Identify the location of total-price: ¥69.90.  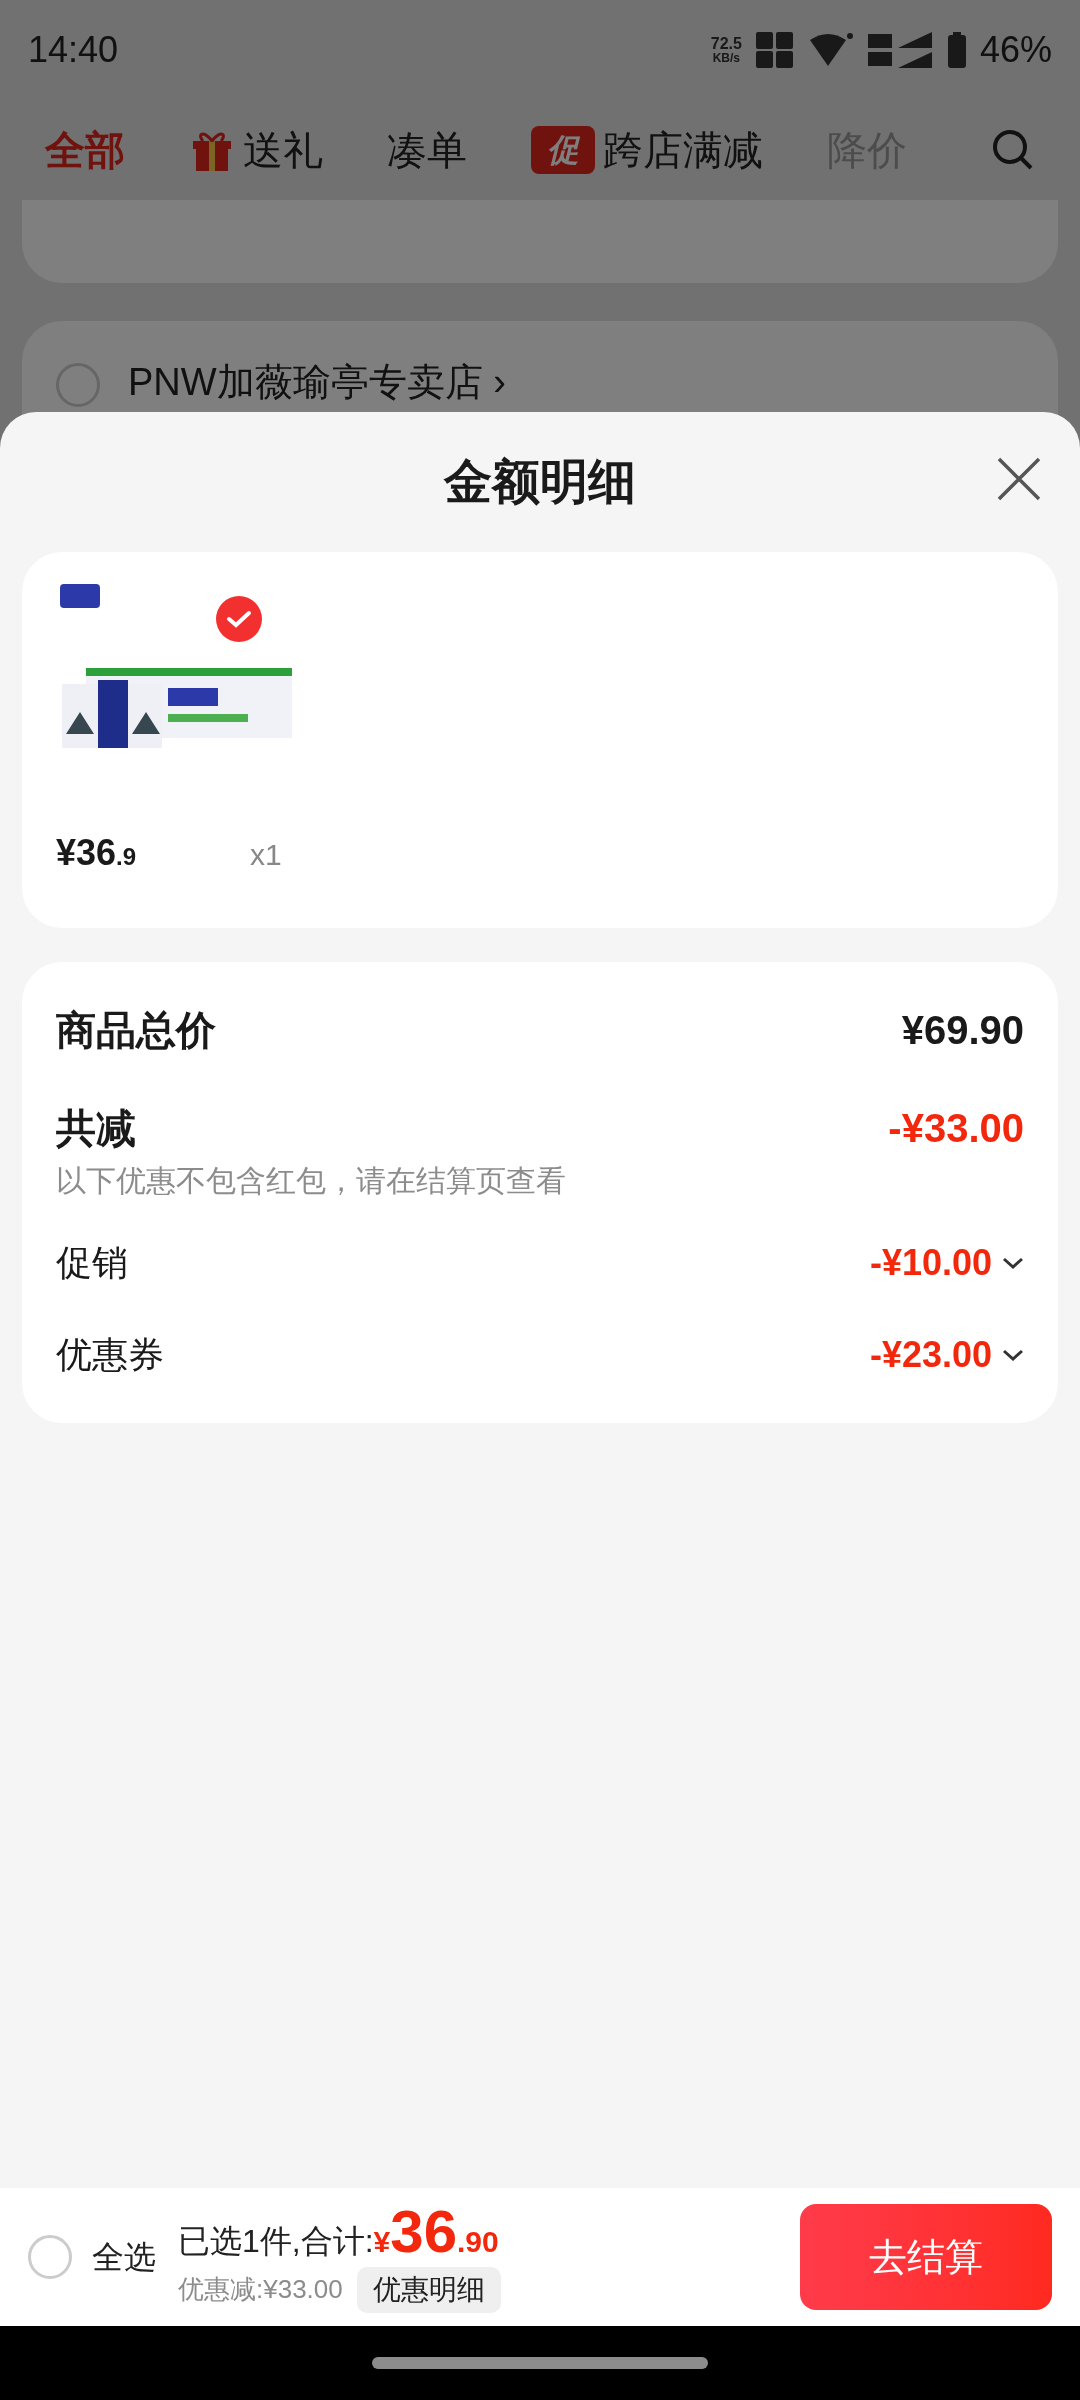
(962, 1030).